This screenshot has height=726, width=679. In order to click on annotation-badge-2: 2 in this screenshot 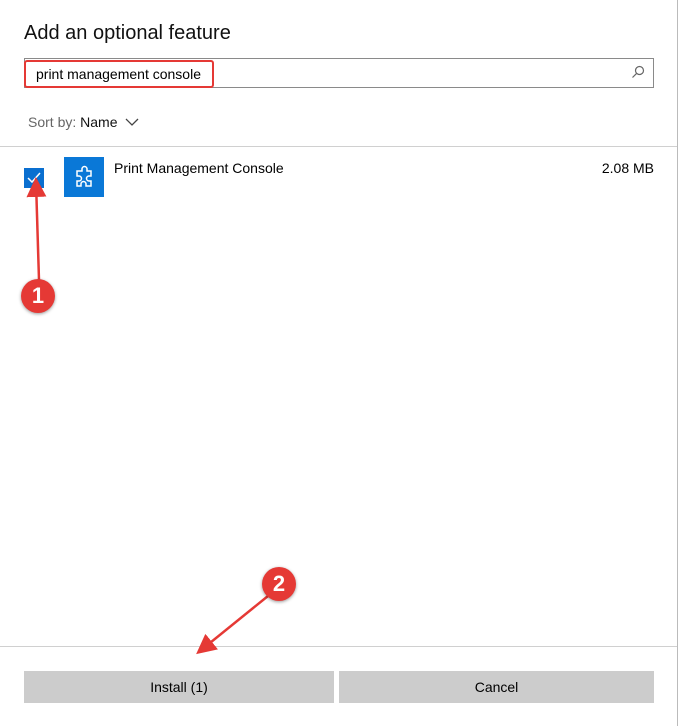, I will do `click(279, 584)`.